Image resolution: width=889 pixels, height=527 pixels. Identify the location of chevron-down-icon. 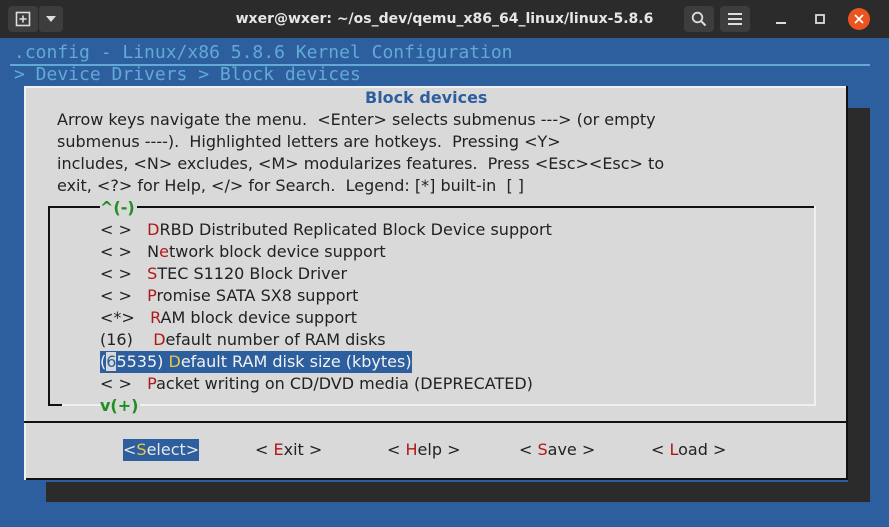
(51, 19).